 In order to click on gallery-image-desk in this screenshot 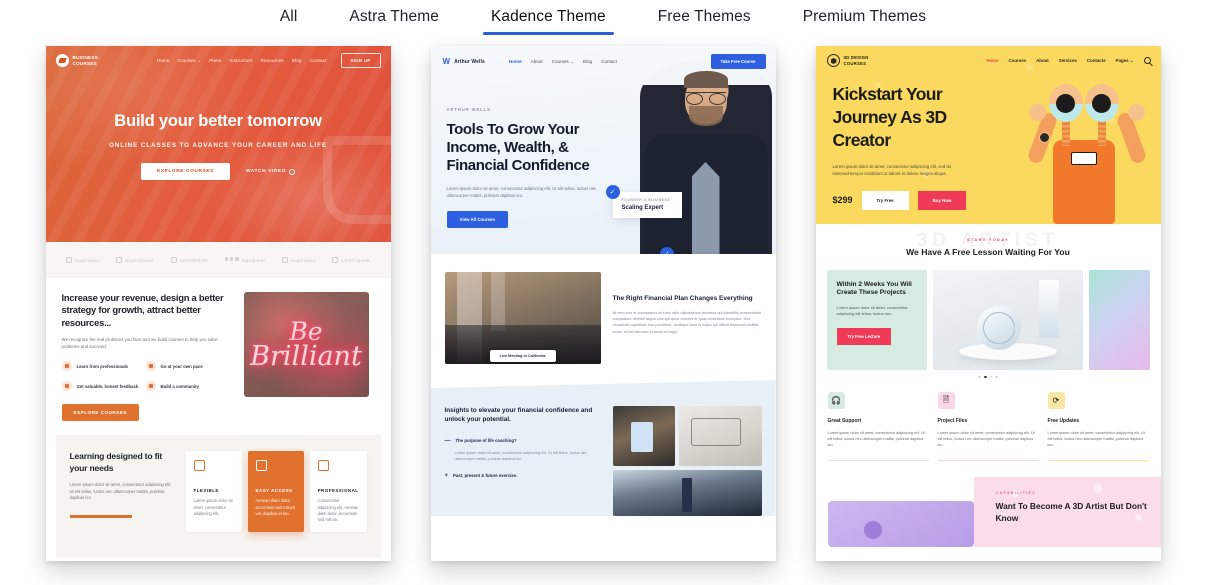, I will do `click(720, 436)`.